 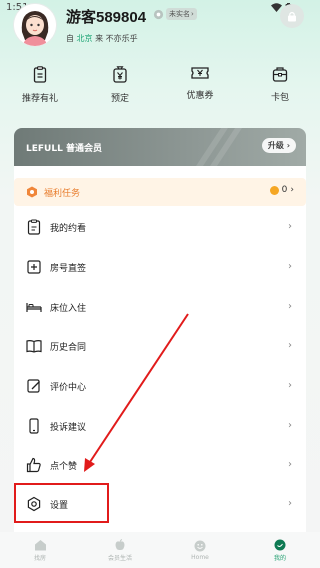 I want to click on complaint-phone-icon, so click(x=34, y=426).